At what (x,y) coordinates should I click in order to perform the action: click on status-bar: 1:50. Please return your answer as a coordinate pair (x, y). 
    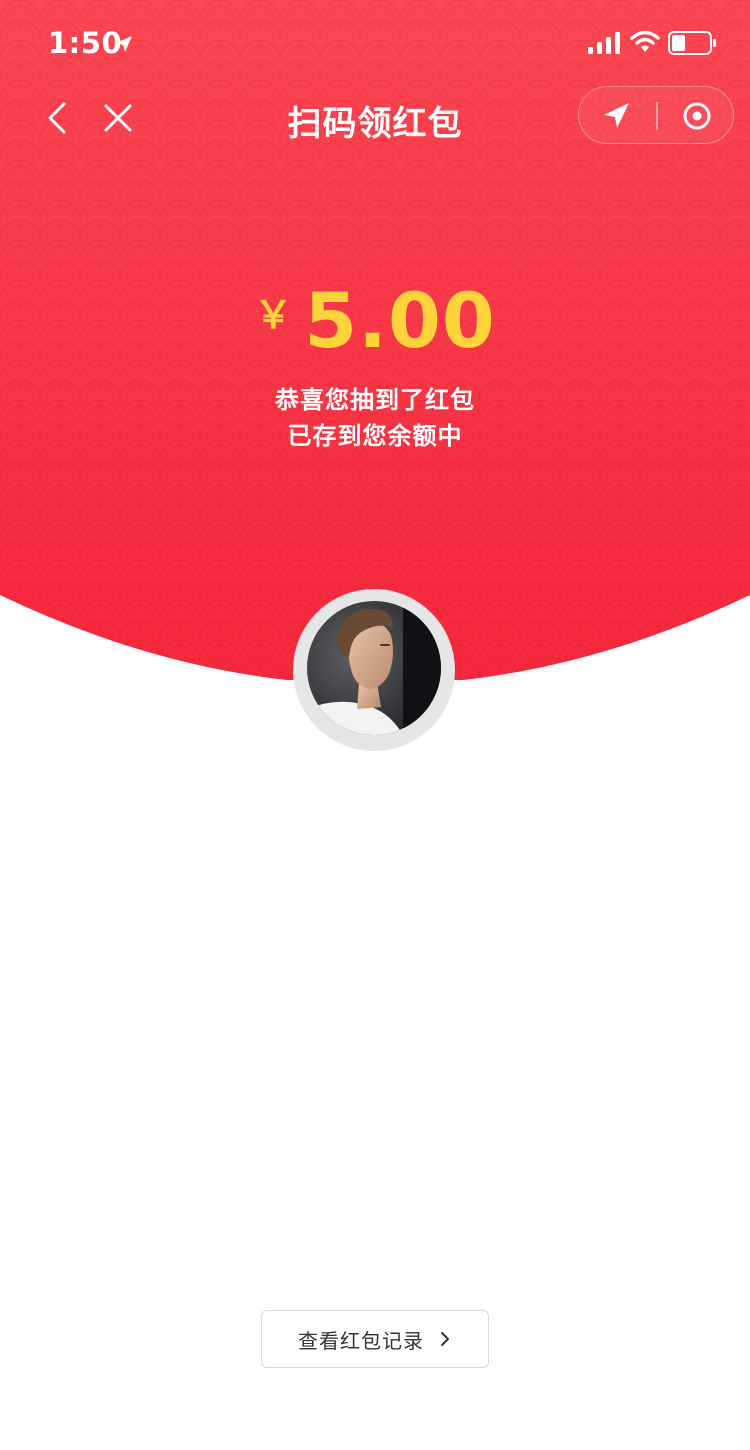
    Looking at the image, I should click on (375, 44).